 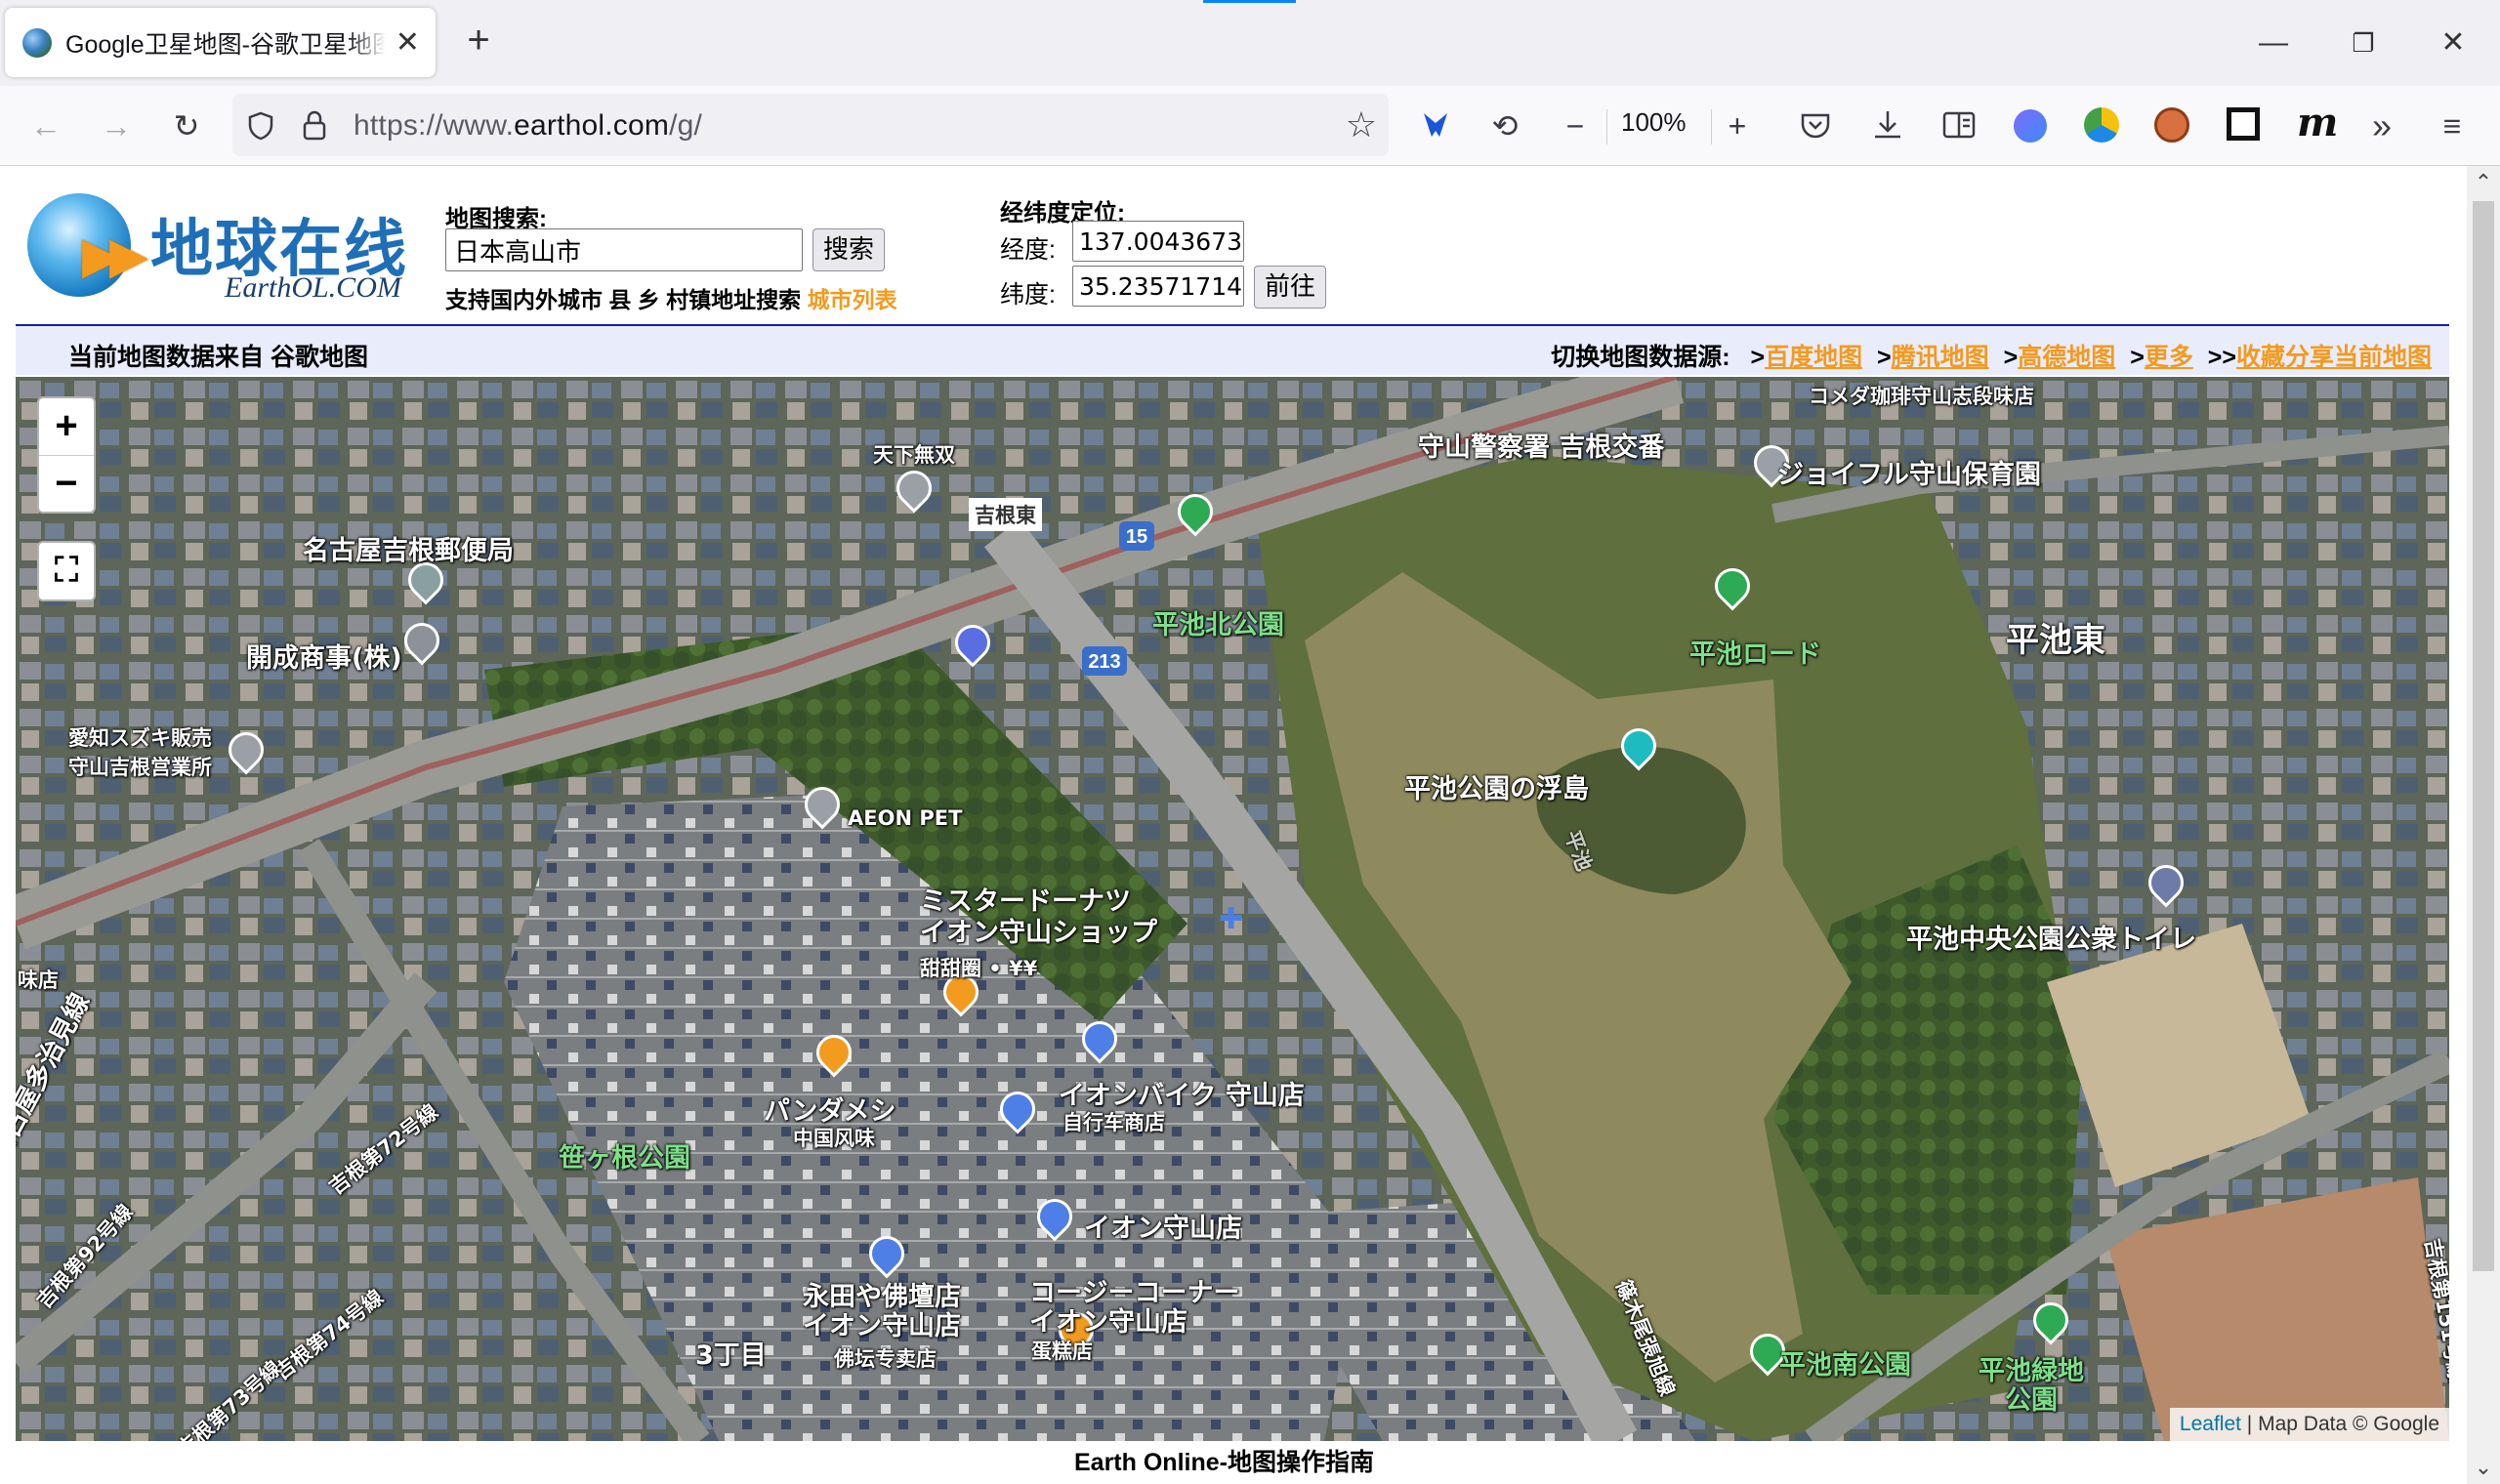 I want to click on search-note: 支持国内外城市 县 乡 村镇地址搜索 城市列表, so click(x=671, y=299).